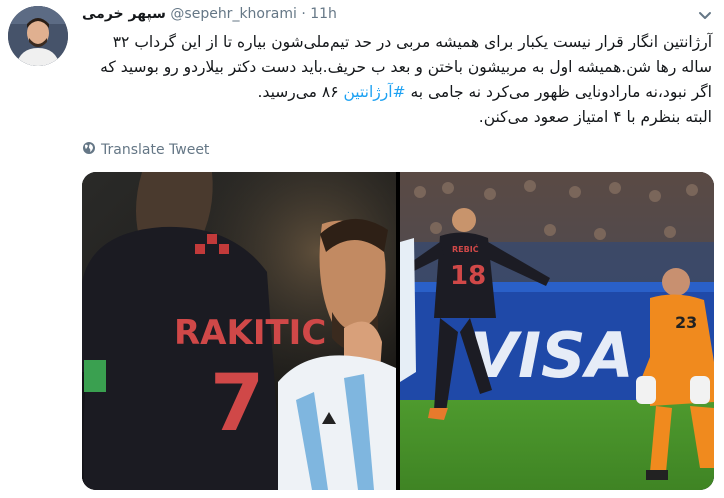 This screenshot has width=724, height=498. What do you see at coordinates (89, 150) in the screenshot?
I see `globe-icon` at bounding box center [89, 150].